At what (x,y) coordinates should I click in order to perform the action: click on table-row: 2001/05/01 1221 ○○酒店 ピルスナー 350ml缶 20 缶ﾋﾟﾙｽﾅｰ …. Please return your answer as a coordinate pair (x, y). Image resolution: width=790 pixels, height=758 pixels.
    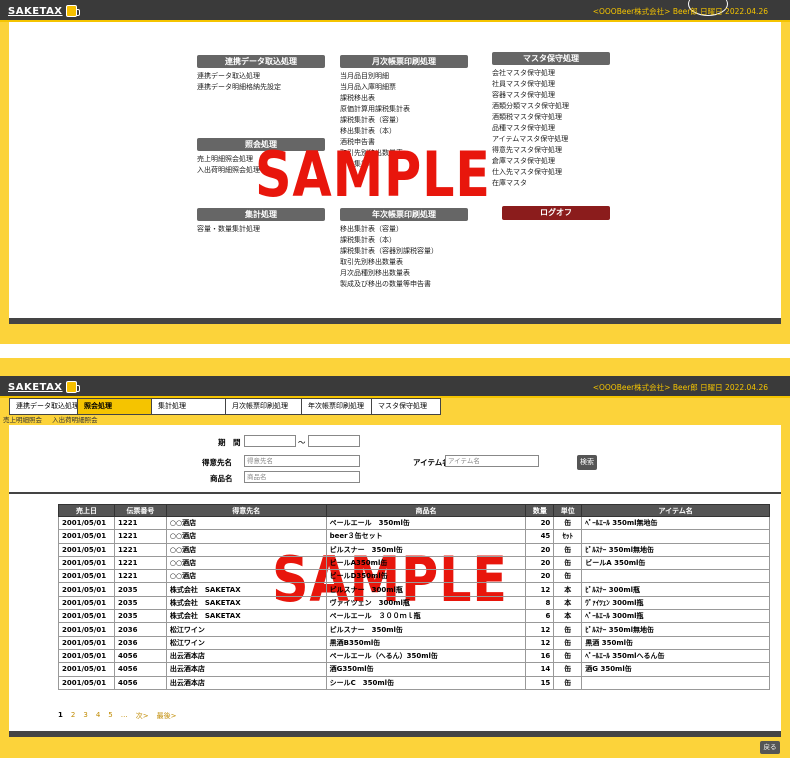
    Looking at the image, I should click on (414, 549).